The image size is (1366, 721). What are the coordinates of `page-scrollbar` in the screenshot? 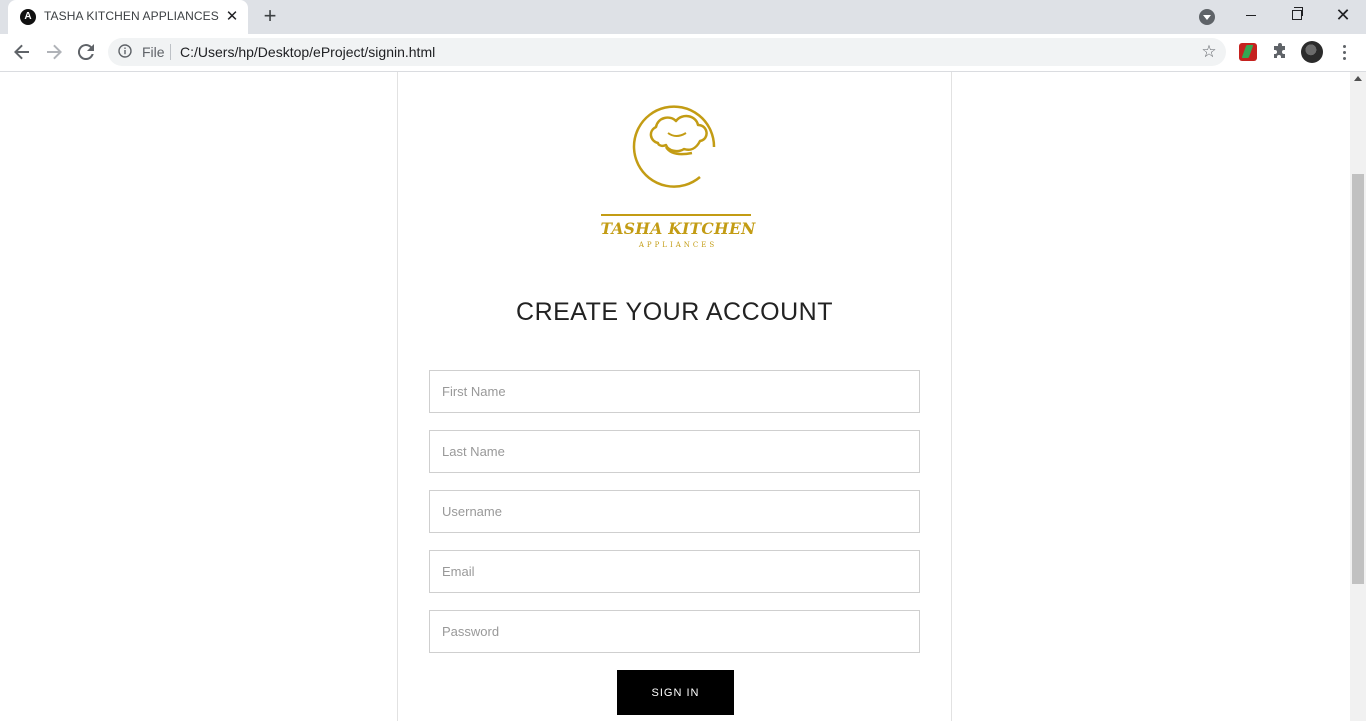 It's located at (1358, 396).